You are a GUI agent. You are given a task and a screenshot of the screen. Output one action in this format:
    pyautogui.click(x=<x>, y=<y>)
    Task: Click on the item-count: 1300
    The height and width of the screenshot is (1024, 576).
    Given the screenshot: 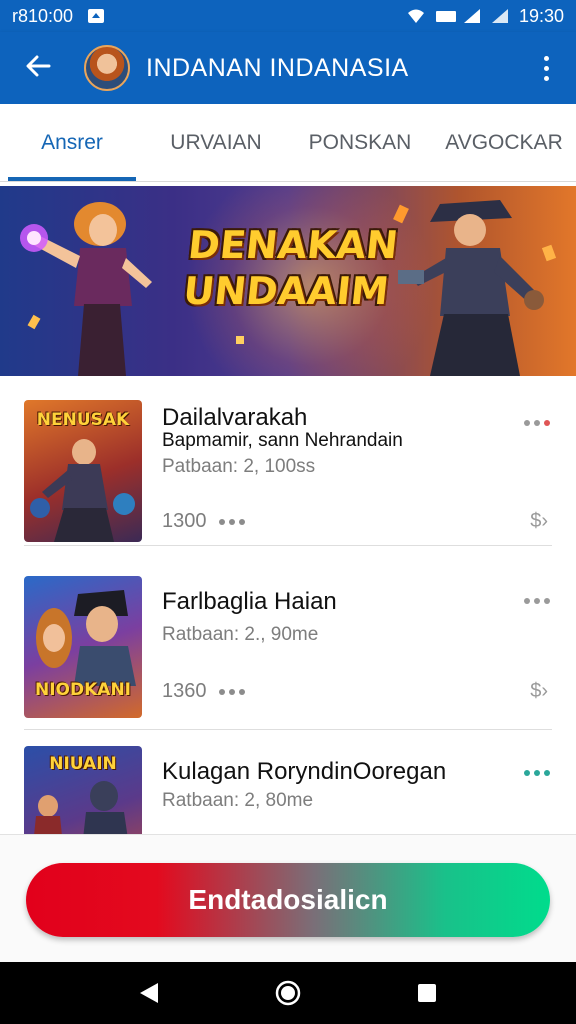 What is the action you would take?
    pyautogui.click(x=203, y=521)
    